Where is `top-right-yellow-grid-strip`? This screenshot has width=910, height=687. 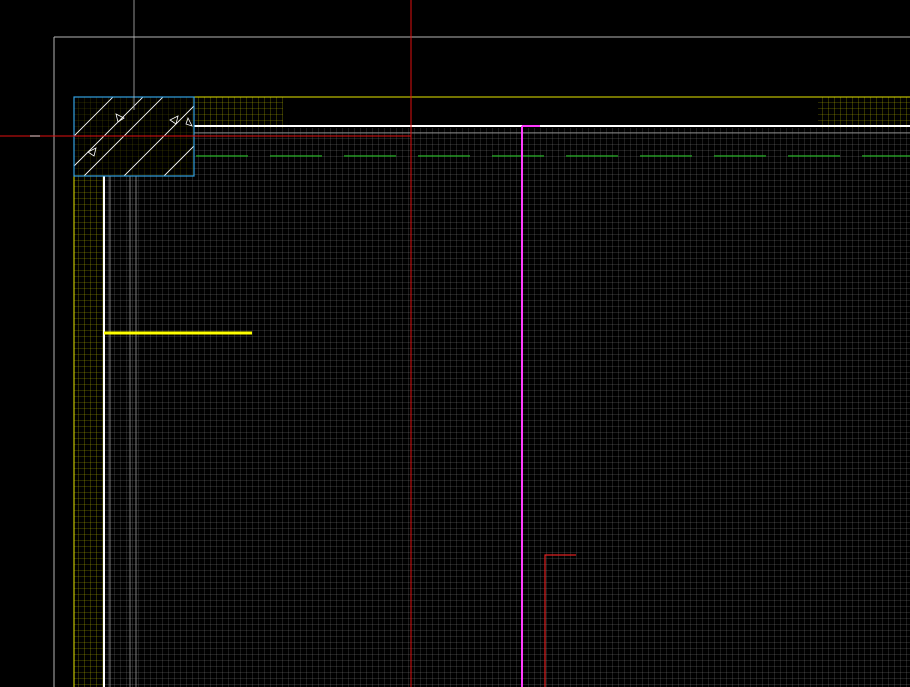
top-right-yellow-grid-strip is located at coordinates (864, 112).